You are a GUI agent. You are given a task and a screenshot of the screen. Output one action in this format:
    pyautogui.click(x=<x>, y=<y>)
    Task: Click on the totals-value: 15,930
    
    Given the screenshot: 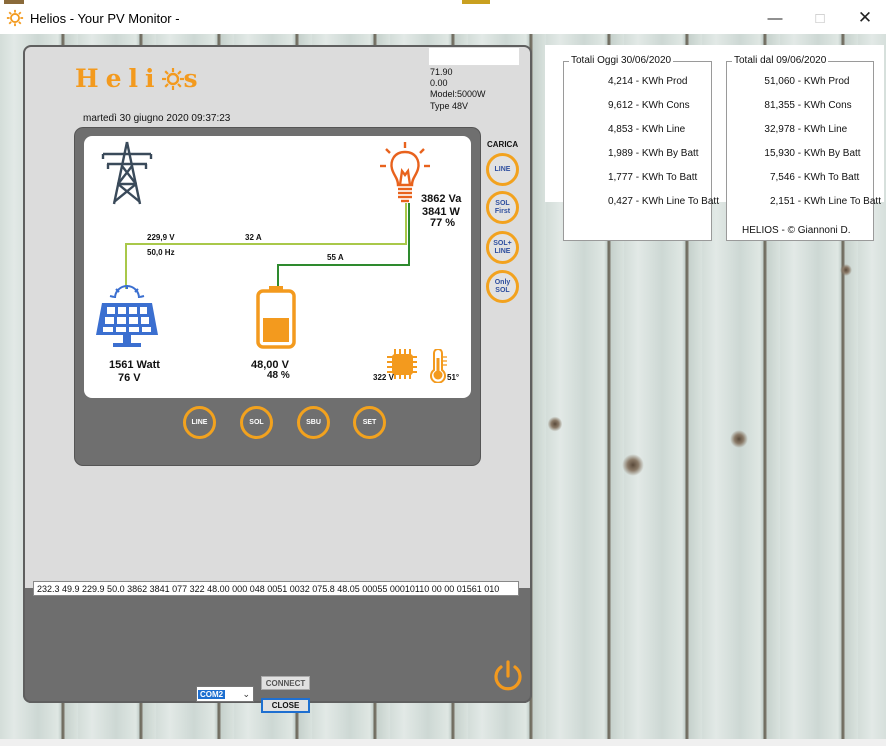 What is the action you would take?
    pyautogui.click(x=779, y=153)
    